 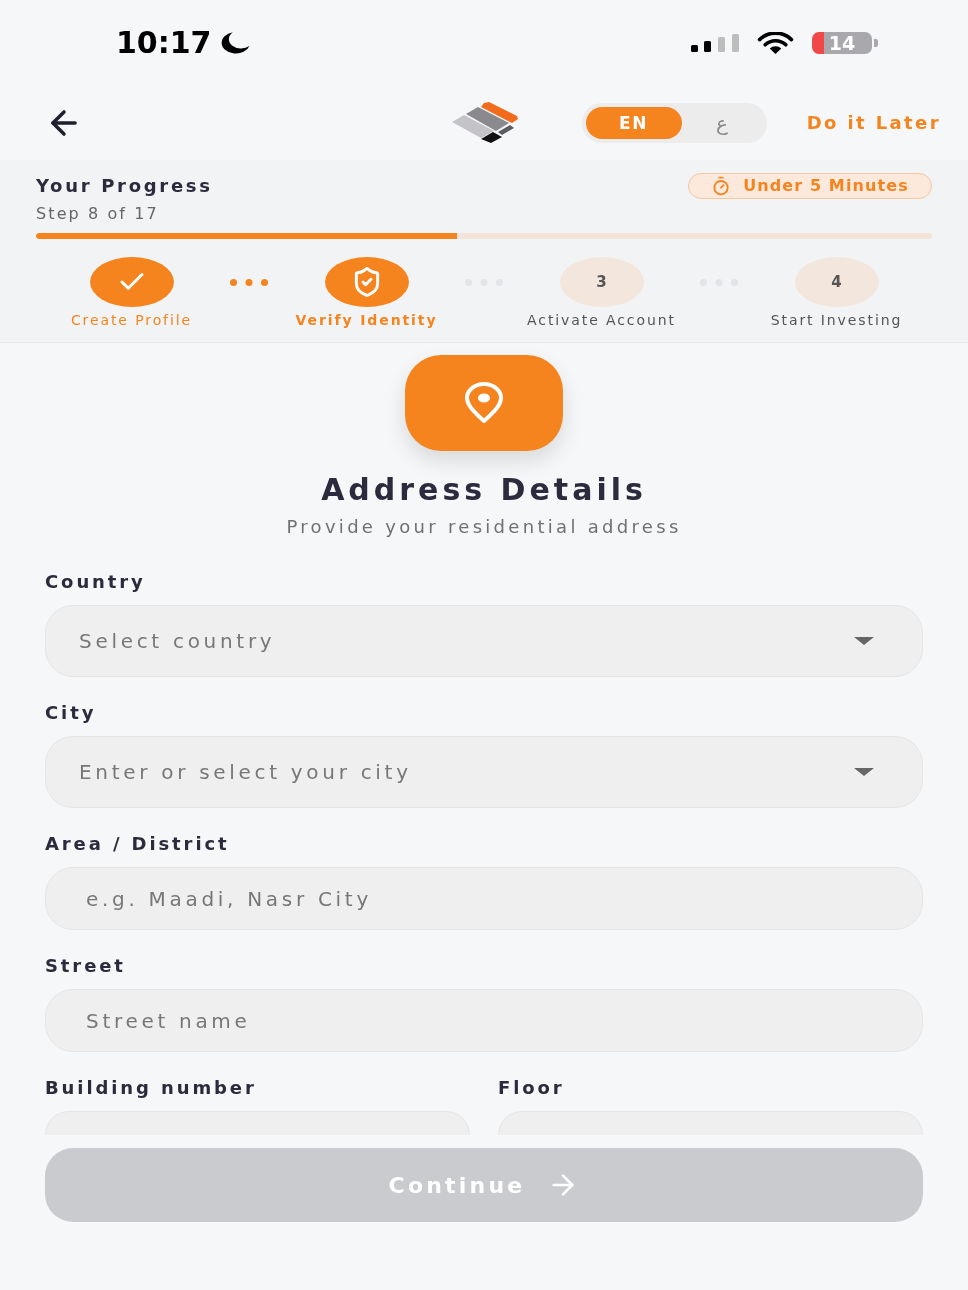 What do you see at coordinates (249, 282) in the screenshot?
I see `ellipsis-icon` at bounding box center [249, 282].